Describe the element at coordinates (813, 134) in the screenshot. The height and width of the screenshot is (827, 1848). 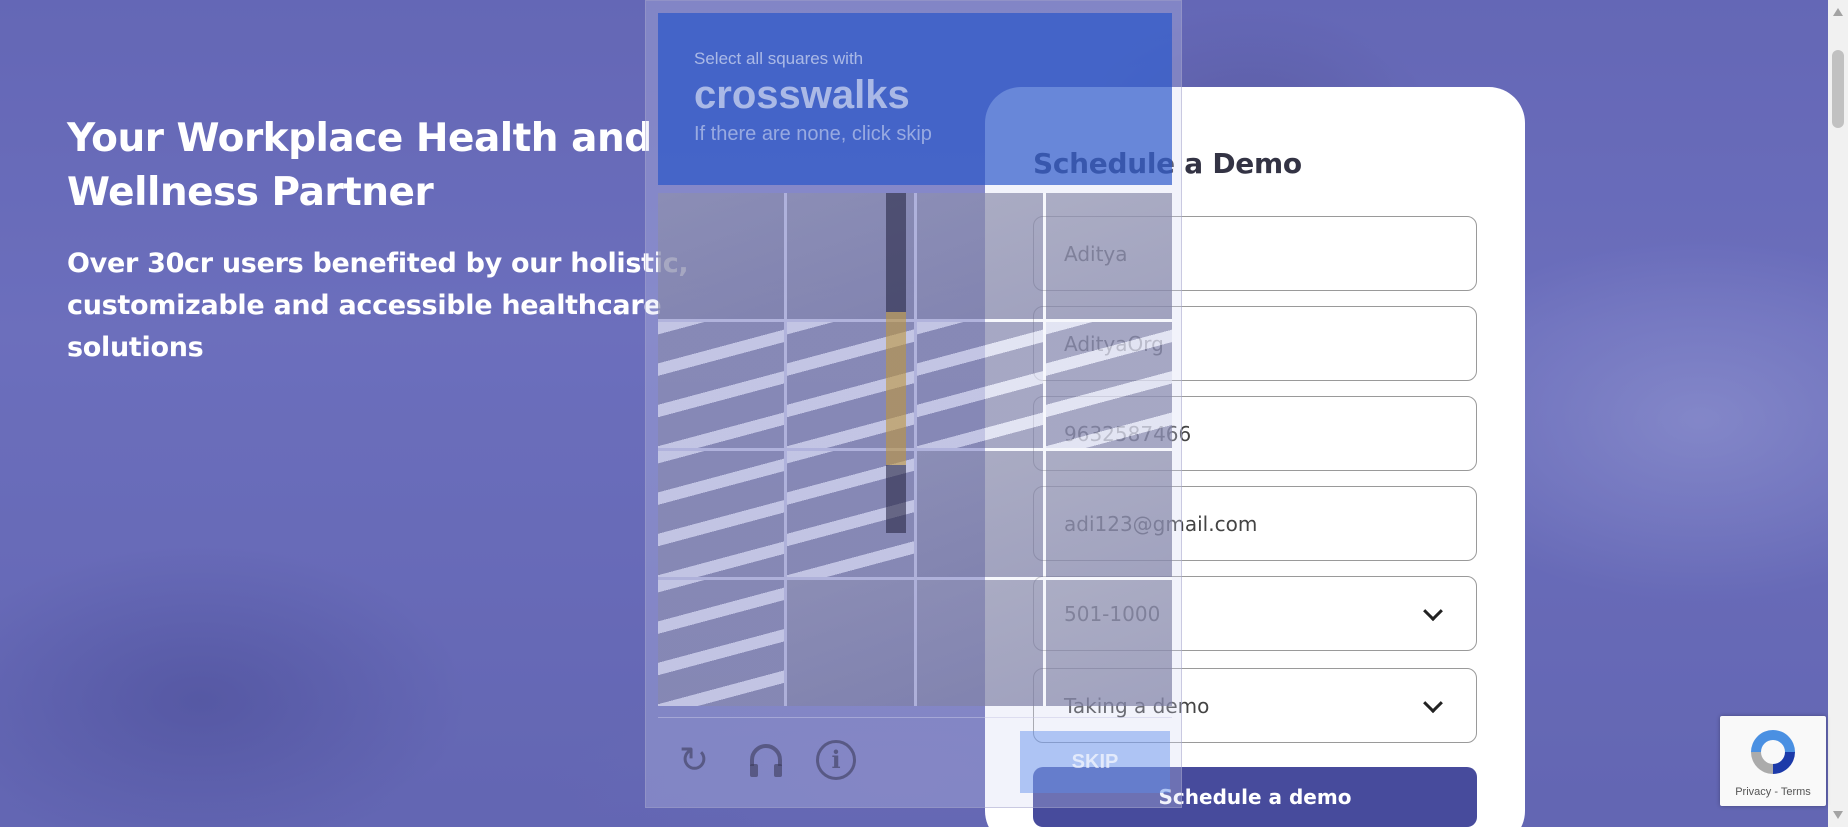
I see `captcha-hint: If there are none, click skip` at that location.